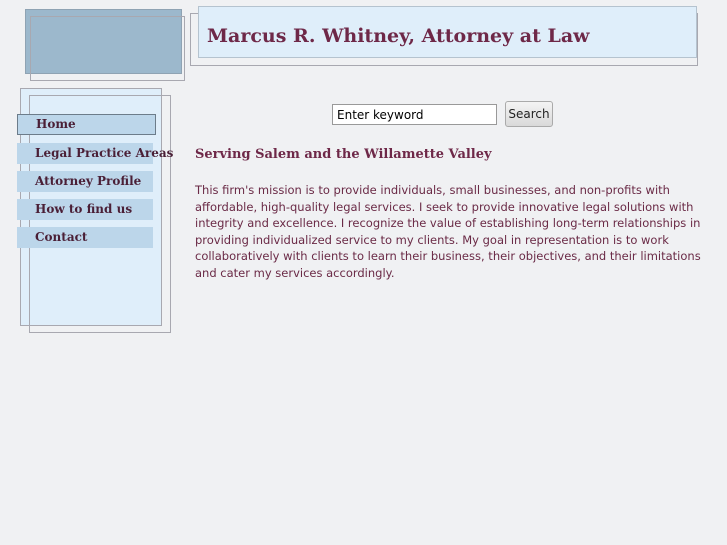  I want to click on header-banner: Marcus R. Whitney, Attorney at Law, so click(447, 32).